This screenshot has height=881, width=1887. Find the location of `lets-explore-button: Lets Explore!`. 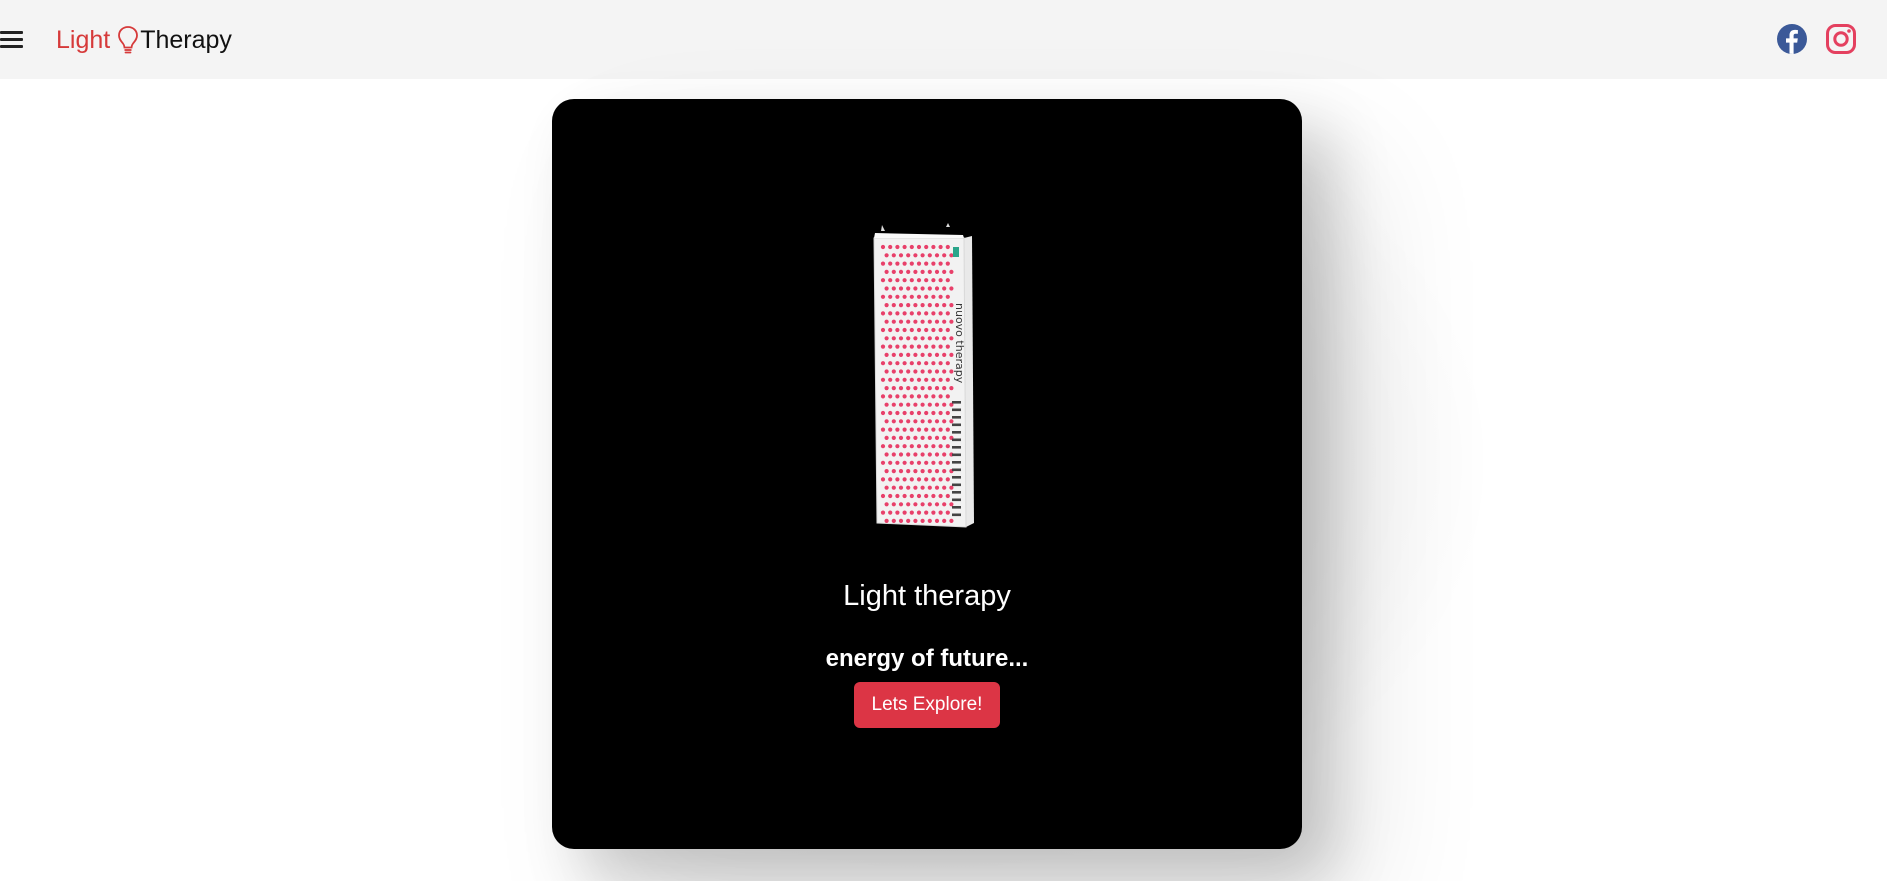

lets-explore-button: Lets Explore! is located at coordinates (927, 705).